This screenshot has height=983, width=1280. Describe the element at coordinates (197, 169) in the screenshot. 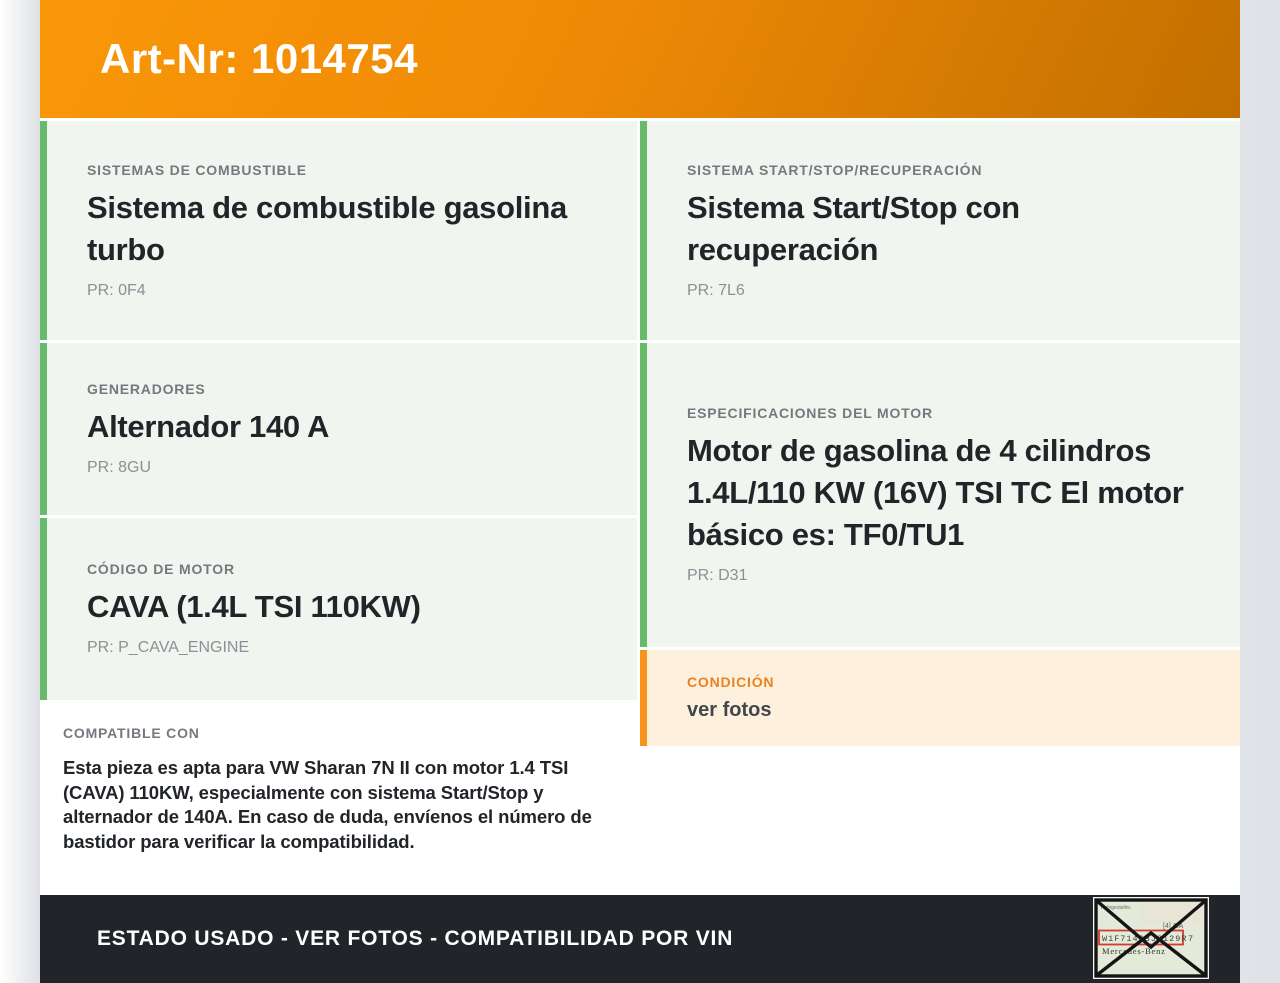

I see `section-label: SISTEMAS DE COMBUSTIBLE` at that location.